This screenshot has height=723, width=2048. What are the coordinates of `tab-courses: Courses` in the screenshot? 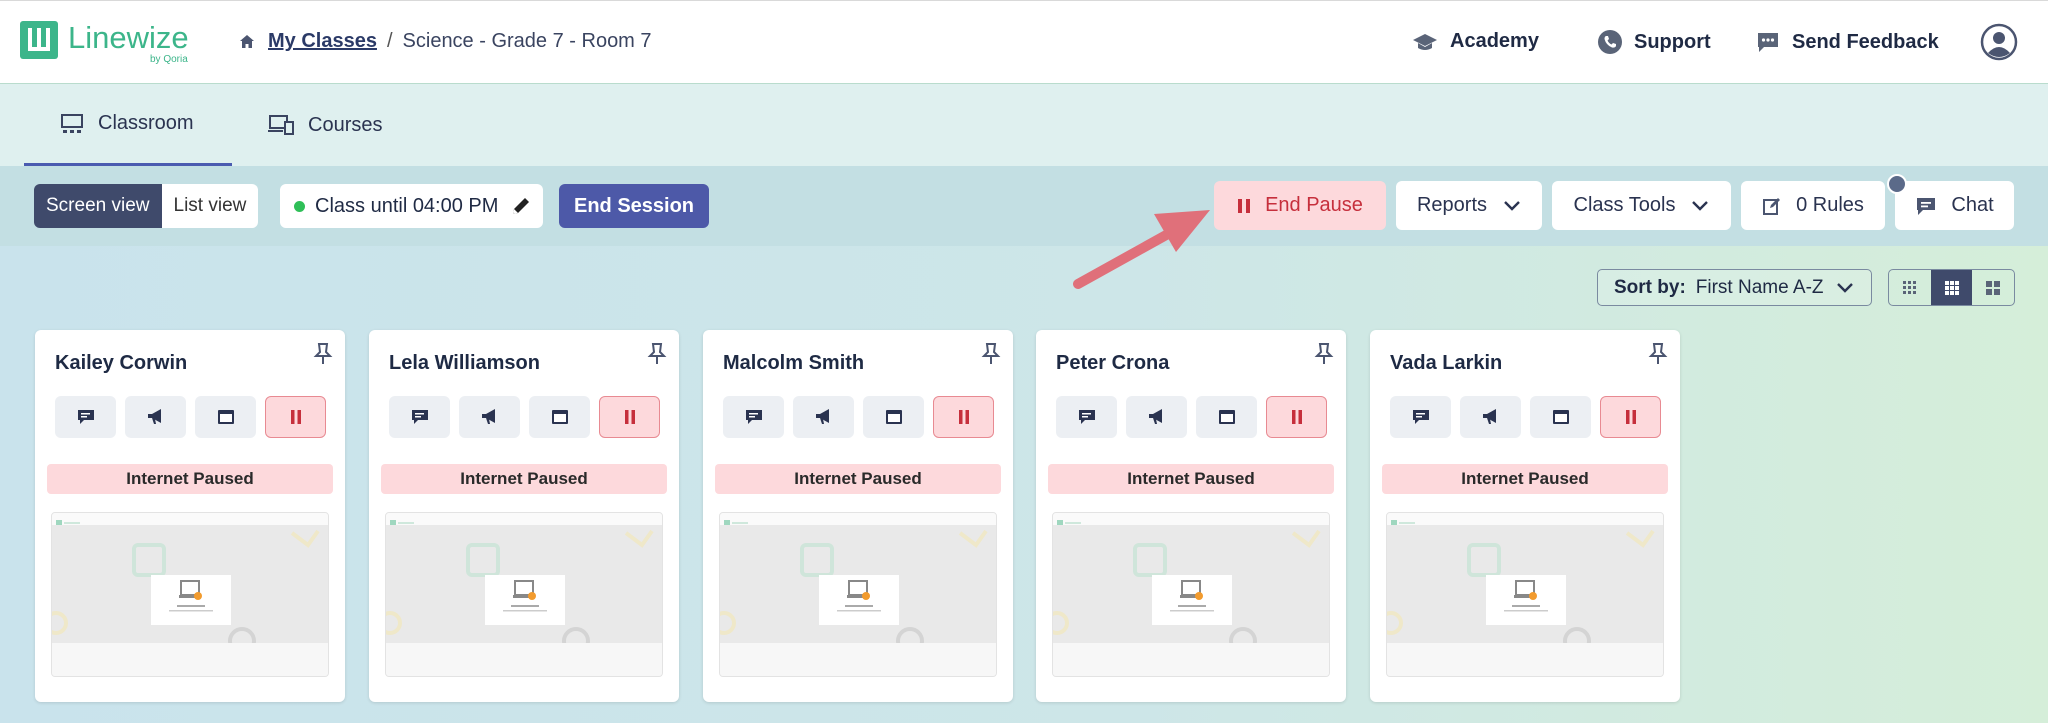 It's located at (325, 125).